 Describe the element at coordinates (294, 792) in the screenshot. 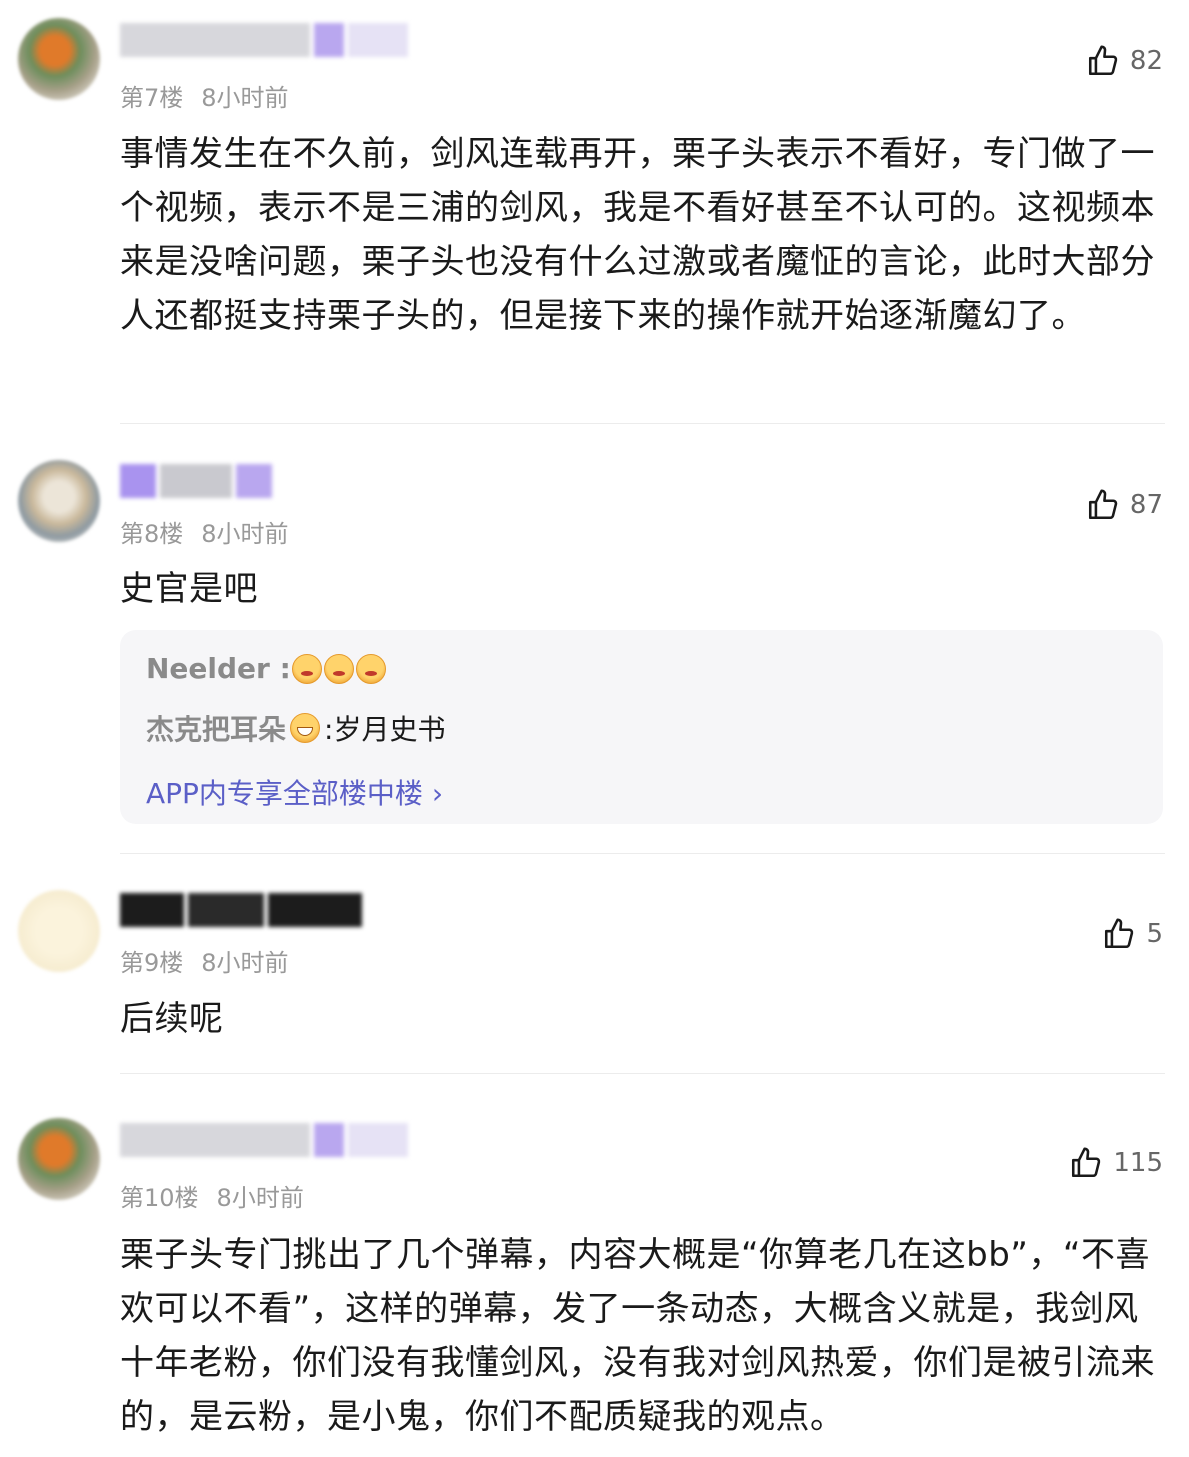

I see `view-all-replies-link: APP内专享全部楼中楼 ›` at that location.